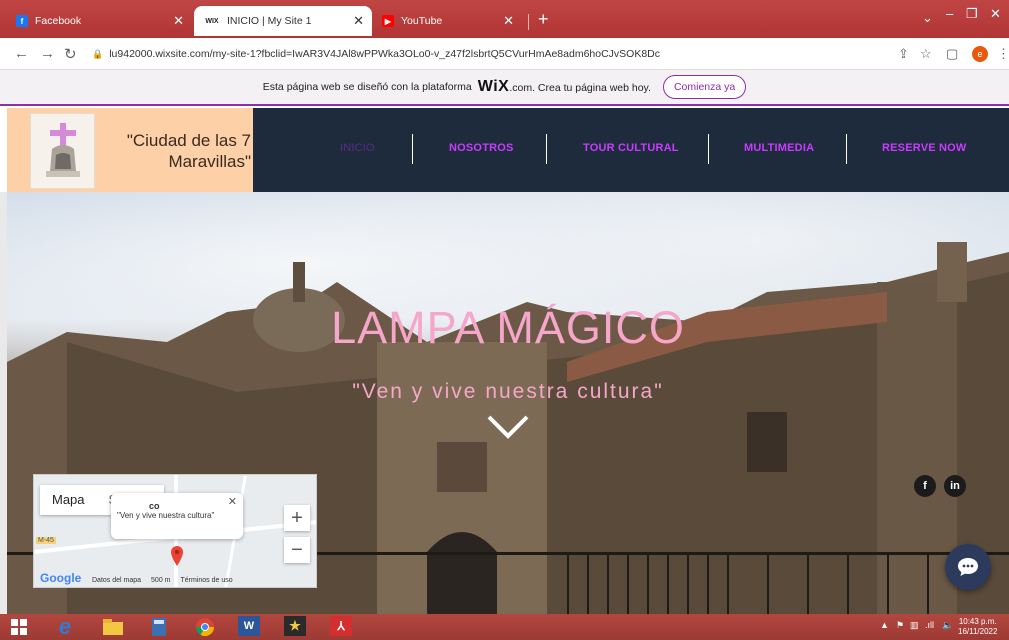 The height and width of the screenshot is (640, 1009). What do you see at coordinates (68, 500) in the screenshot?
I see `map-tab-mapa: Mapa` at bounding box center [68, 500].